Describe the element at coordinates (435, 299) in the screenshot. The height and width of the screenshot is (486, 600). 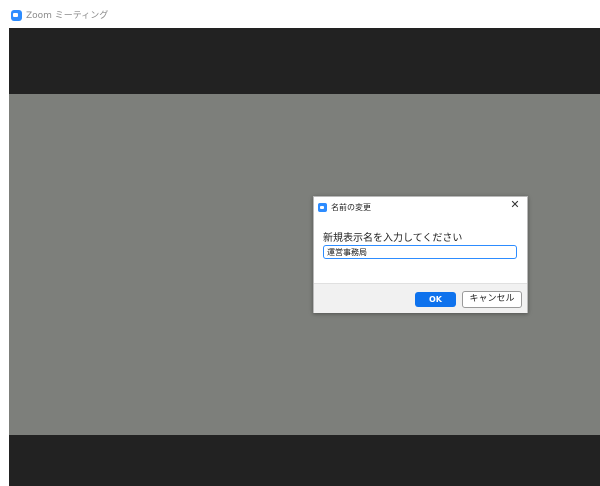
I see `ok-button: OK` at that location.